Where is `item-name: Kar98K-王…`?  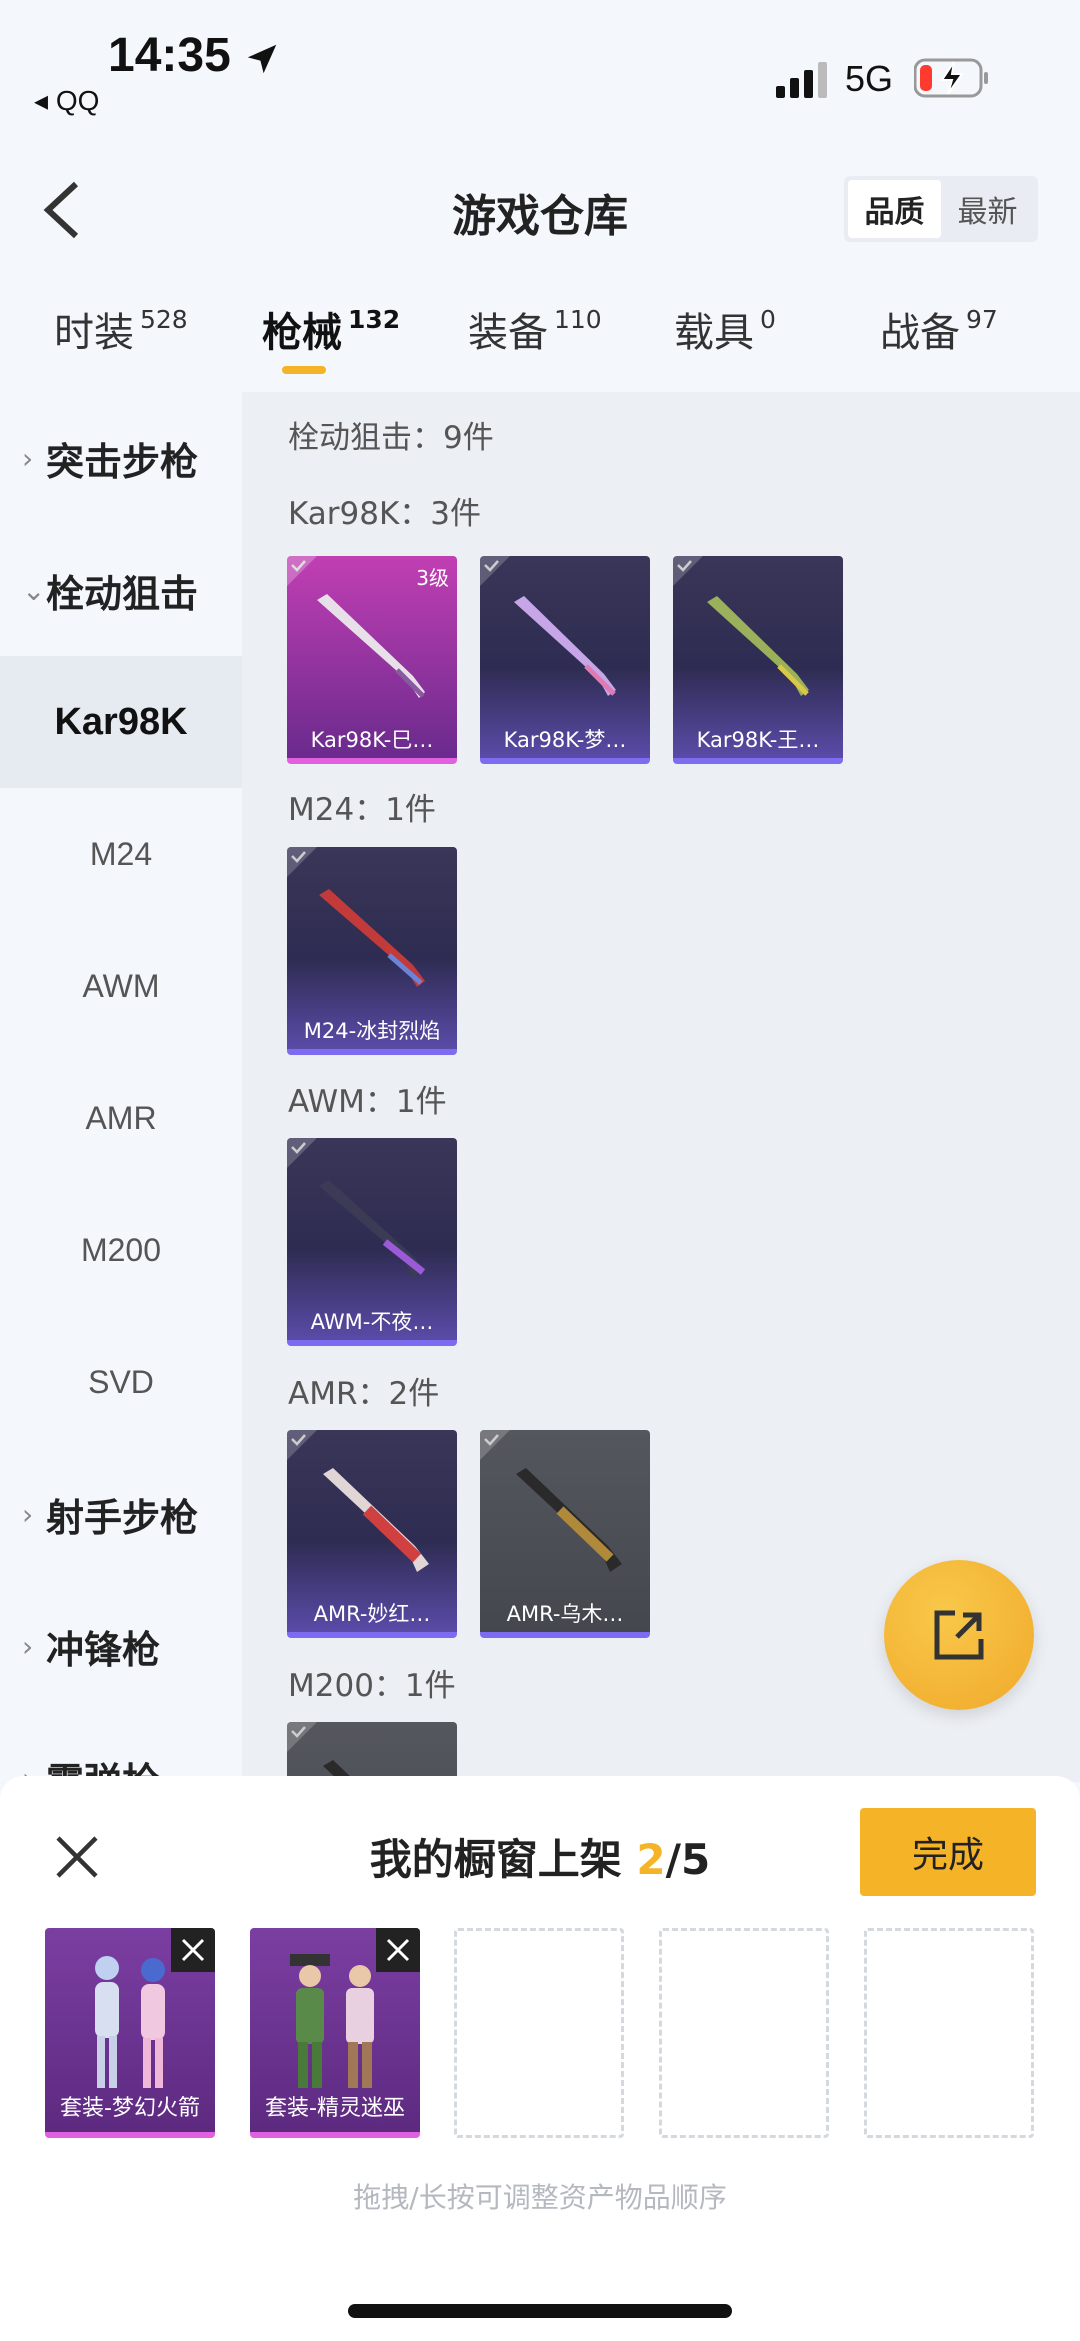 item-name: Kar98K-王… is located at coordinates (758, 740).